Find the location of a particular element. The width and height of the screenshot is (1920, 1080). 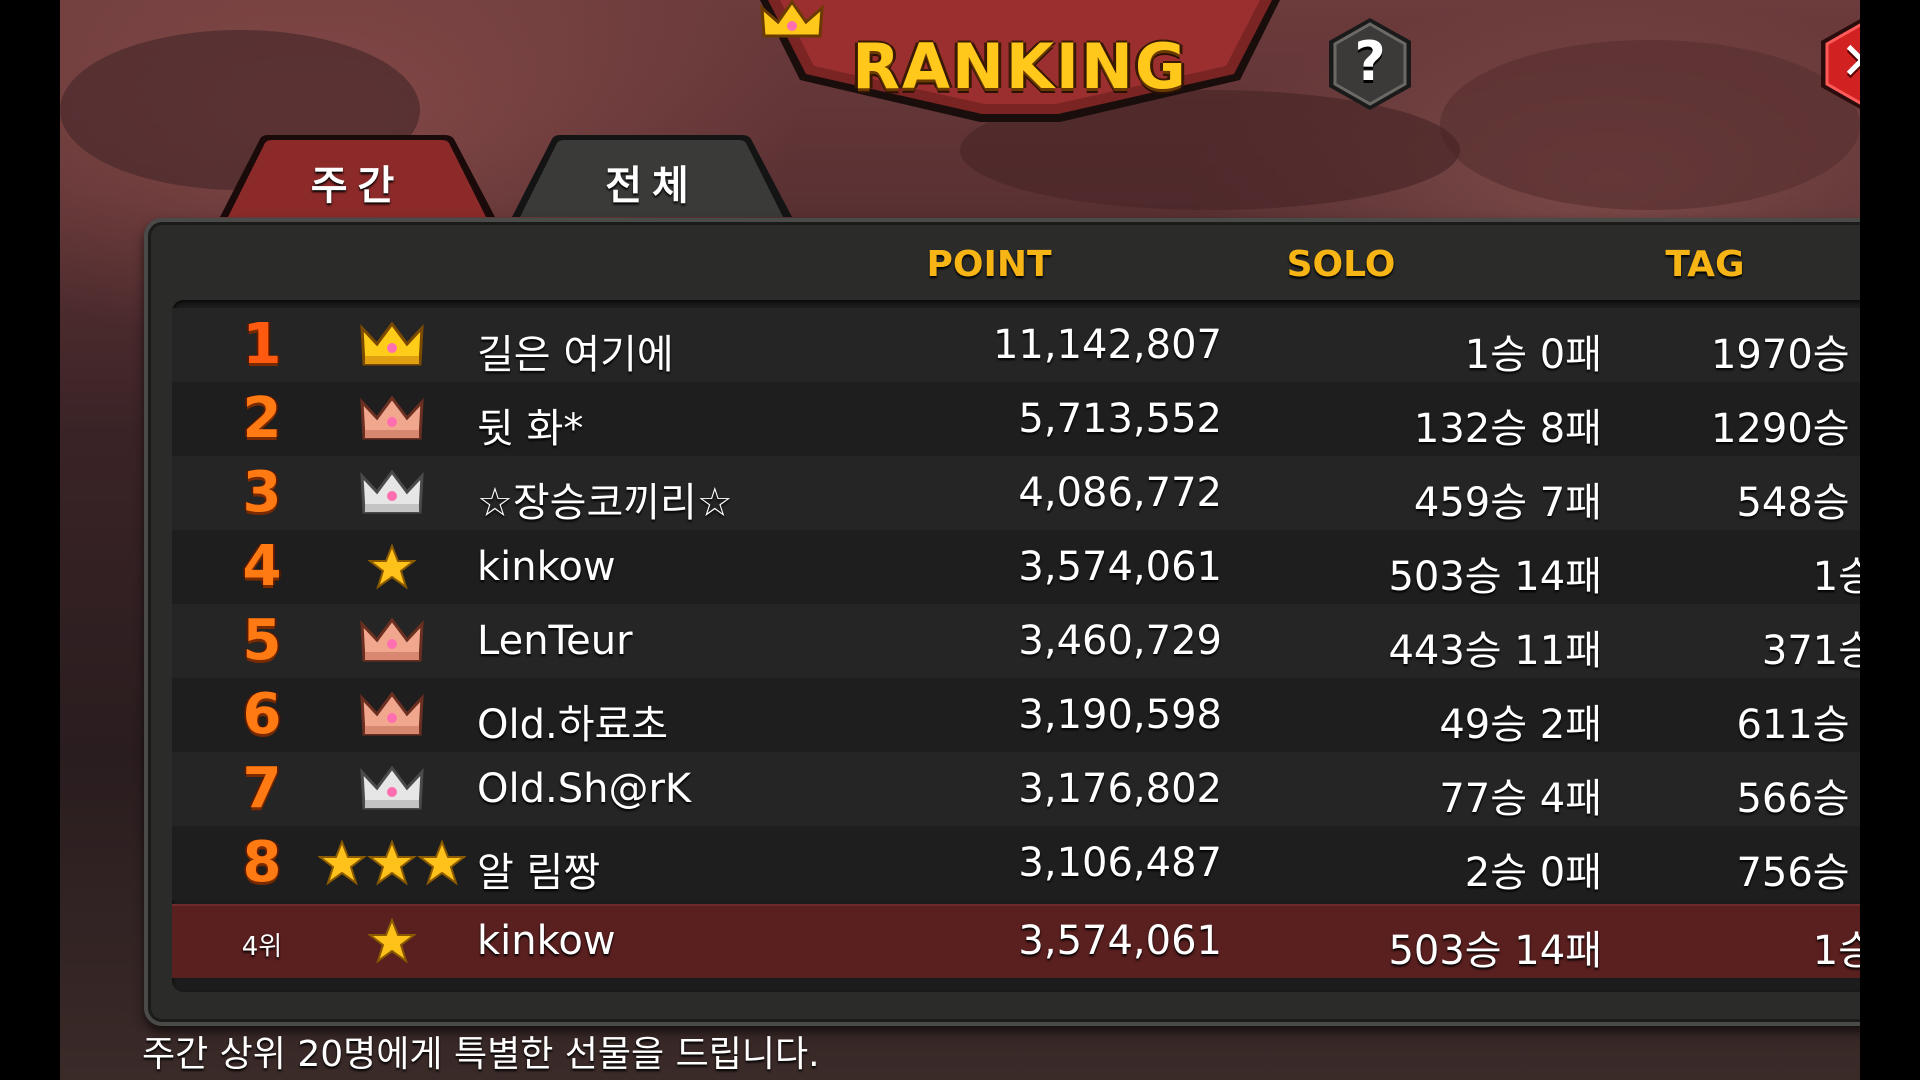

close-icon: ✕ is located at coordinates (1838, 62).